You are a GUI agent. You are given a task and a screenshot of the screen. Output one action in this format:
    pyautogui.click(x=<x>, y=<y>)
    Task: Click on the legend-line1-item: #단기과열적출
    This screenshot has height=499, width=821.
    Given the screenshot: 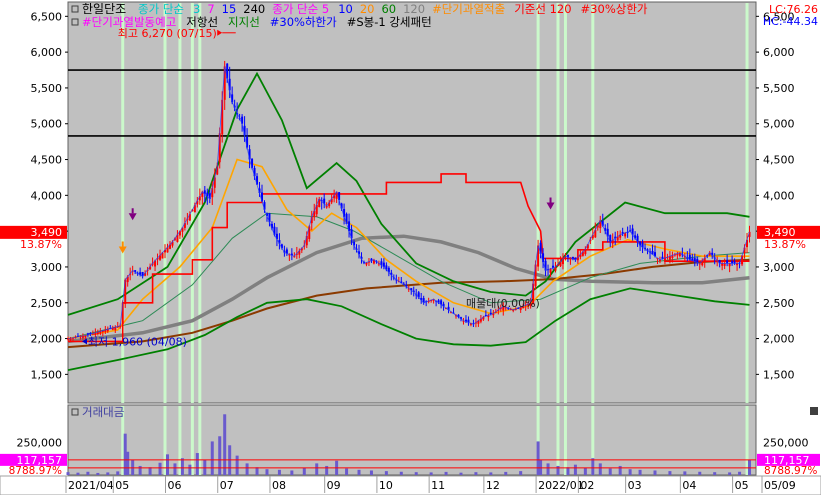 What is the action you would take?
    pyautogui.click(x=468, y=9)
    